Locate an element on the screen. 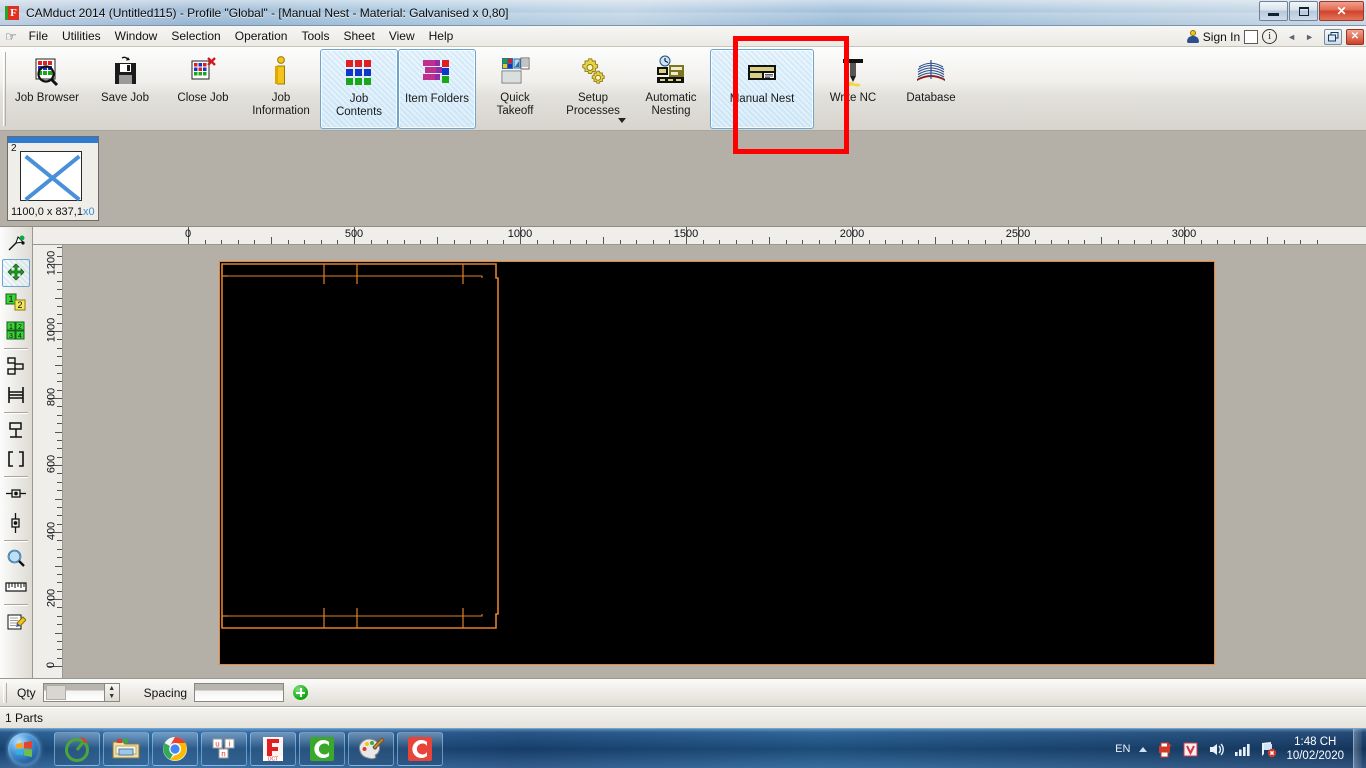 The image size is (1366, 768). horizontal-ruler: 0 500 1000 1500 2000 2500 3000 is located at coordinates (699, 236).